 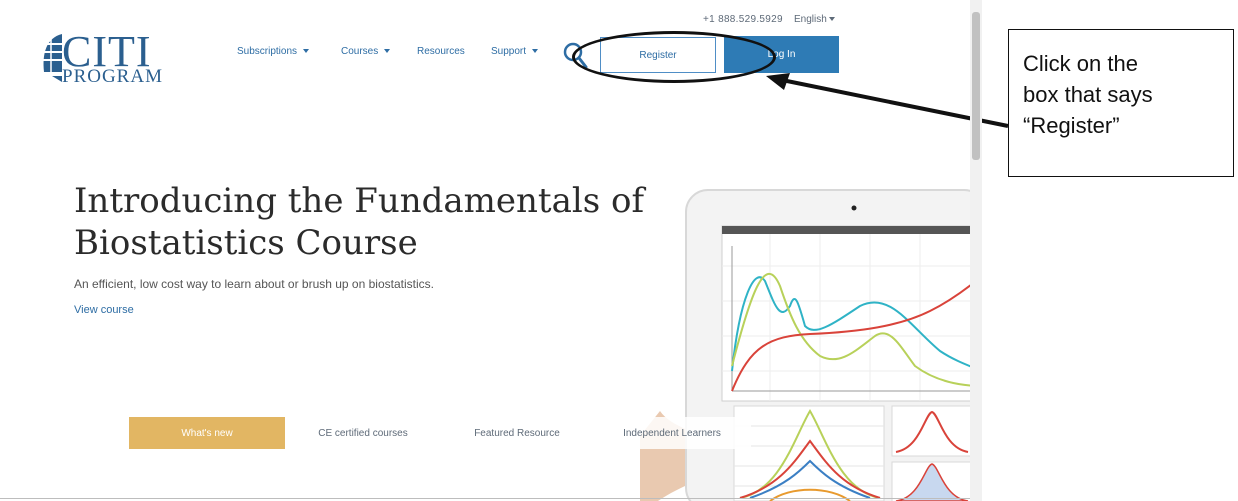 I want to click on nav-subscriptions: Subscriptions, so click(x=273, y=51).